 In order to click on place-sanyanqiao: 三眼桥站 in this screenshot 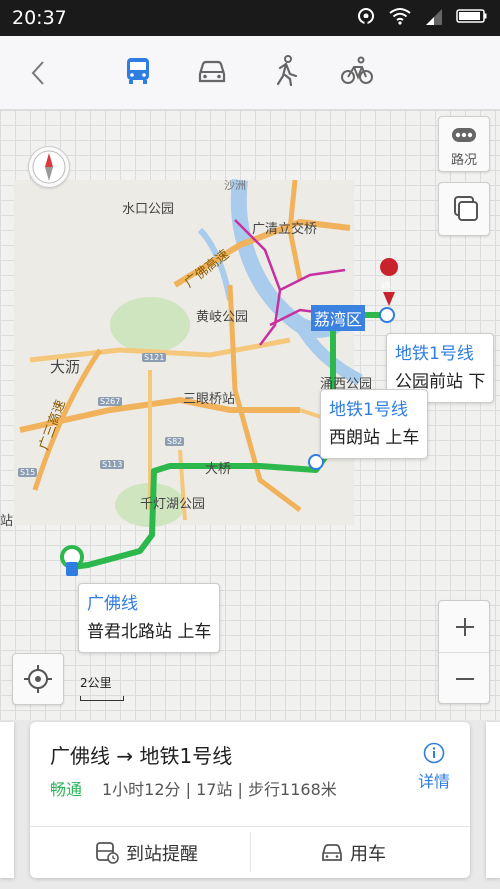, I will do `click(209, 399)`.